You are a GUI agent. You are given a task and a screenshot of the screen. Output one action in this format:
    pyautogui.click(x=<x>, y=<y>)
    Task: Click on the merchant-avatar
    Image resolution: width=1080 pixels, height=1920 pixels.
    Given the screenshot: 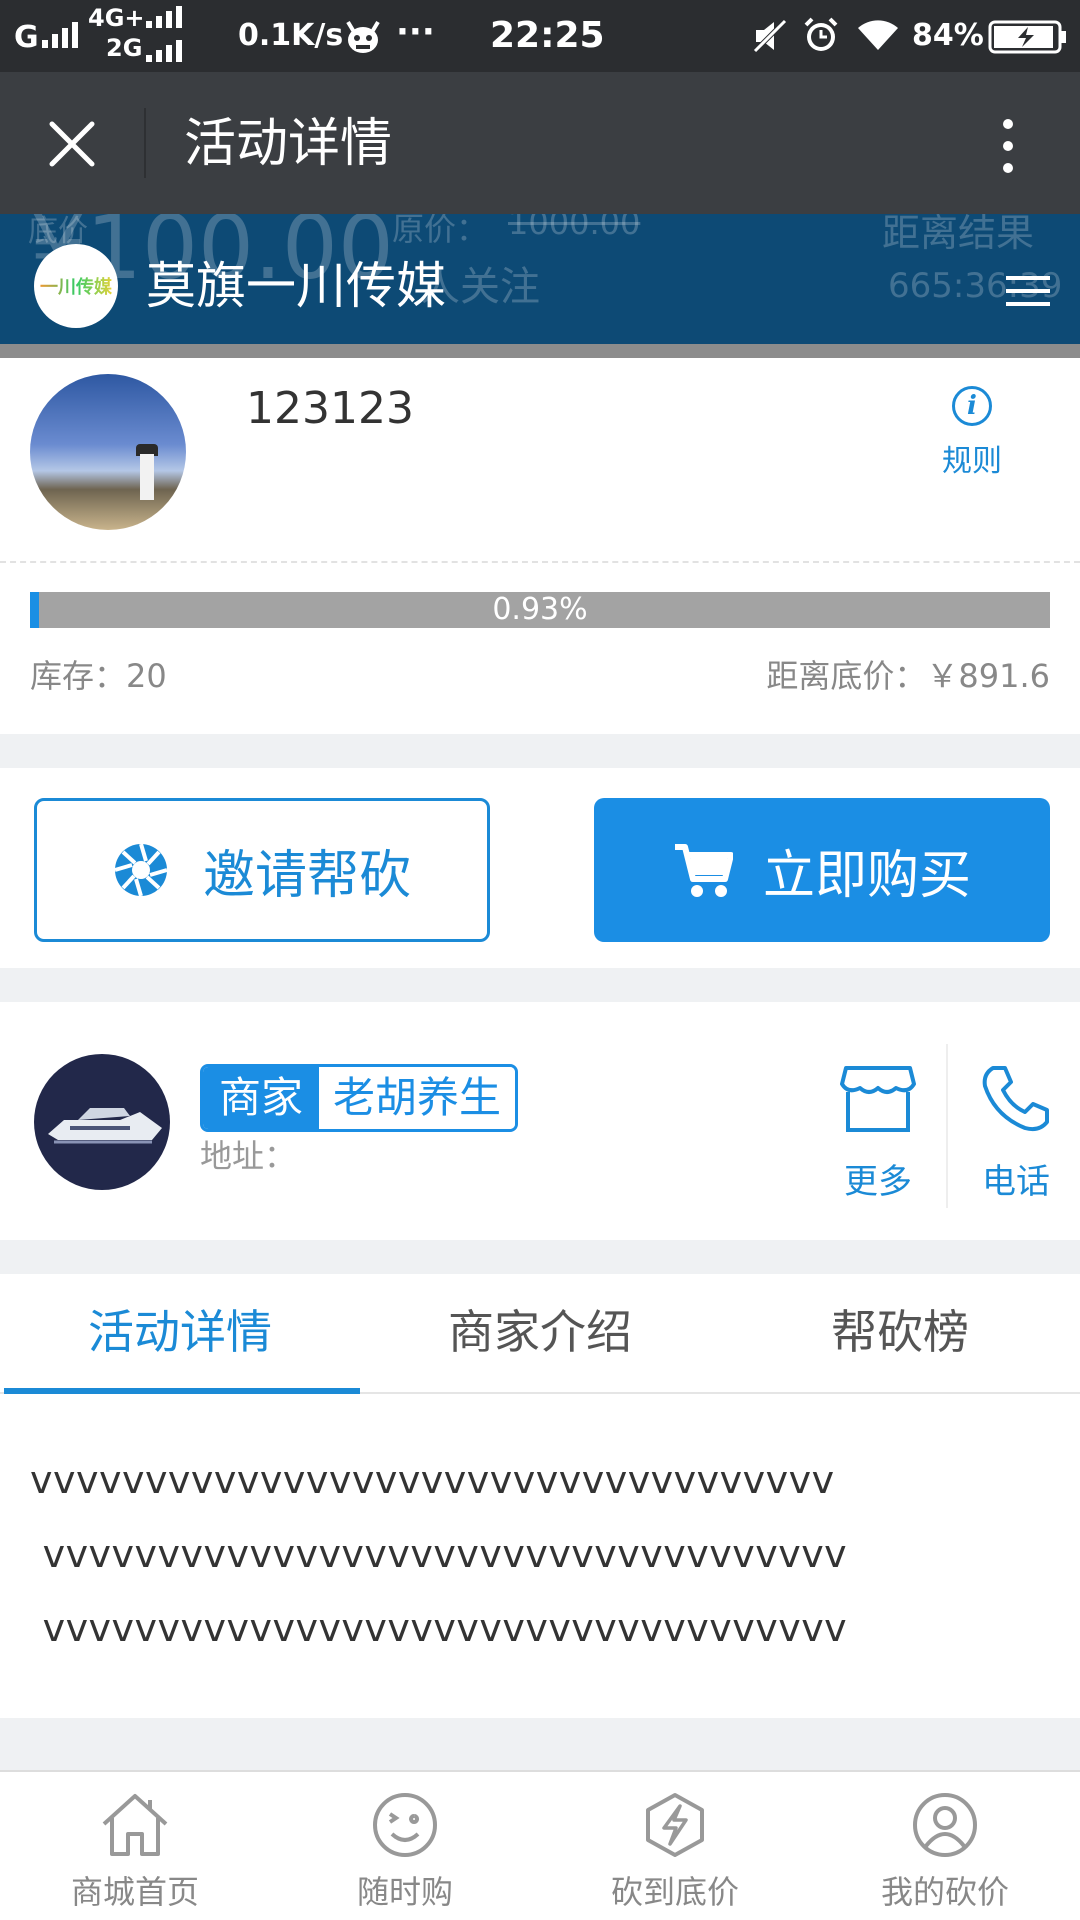 What is the action you would take?
    pyautogui.click(x=102, y=1122)
    